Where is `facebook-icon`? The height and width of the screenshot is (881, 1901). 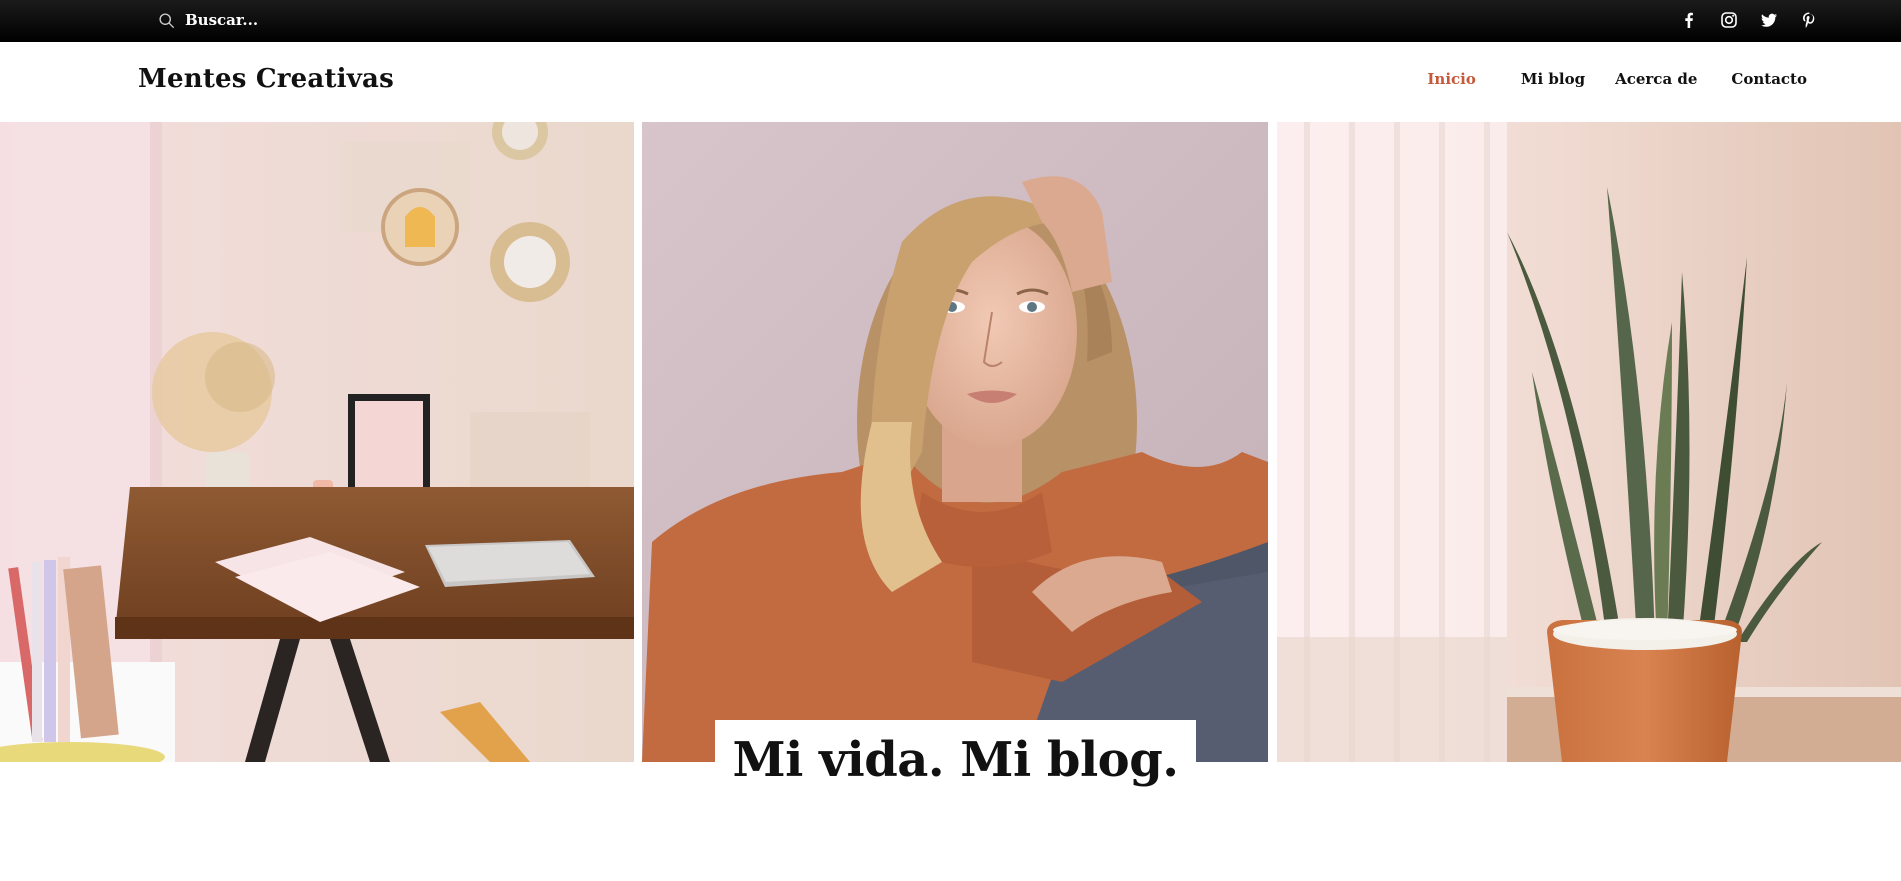
facebook-icon is located at coordinates (1689, 20).